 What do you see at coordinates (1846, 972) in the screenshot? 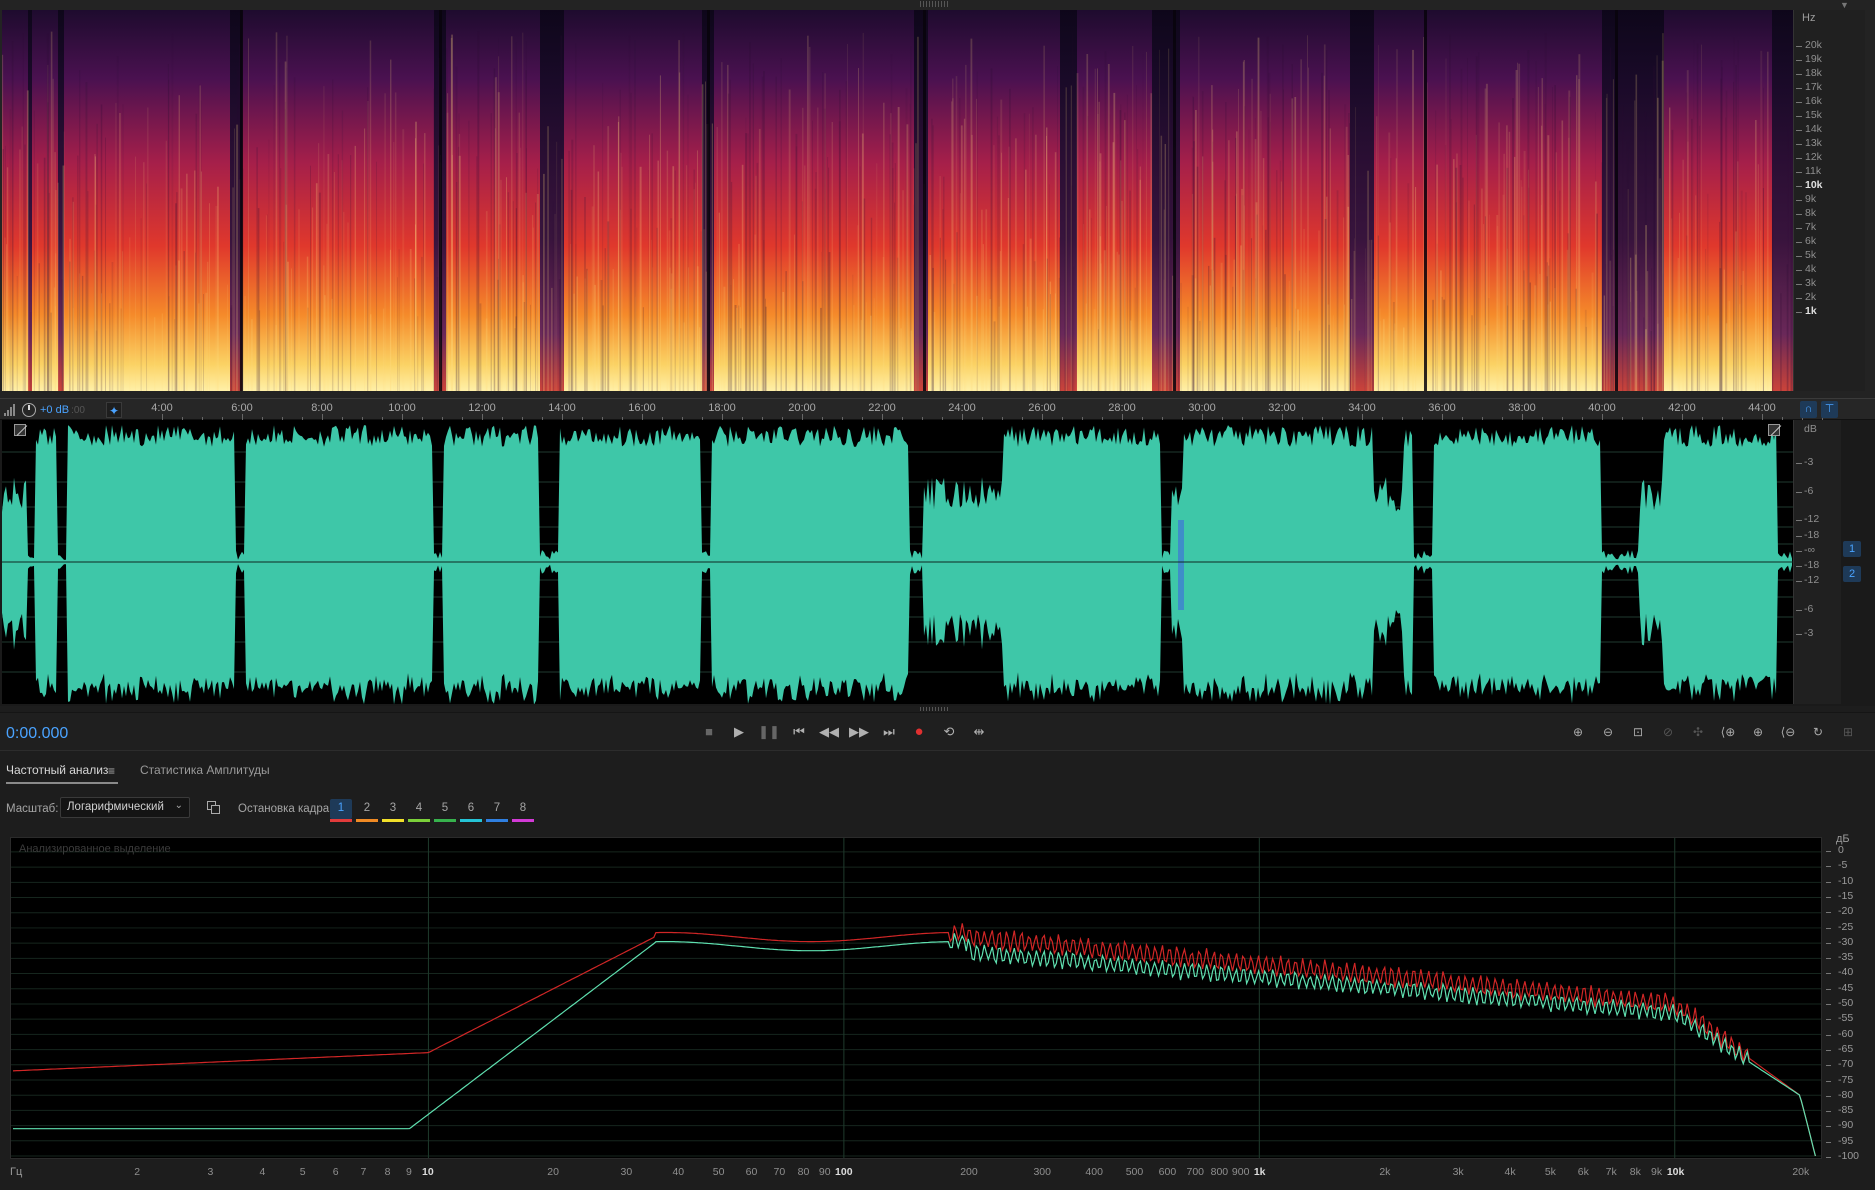
I see `plot-db-label: -40` at bounding box center [1846, 972].